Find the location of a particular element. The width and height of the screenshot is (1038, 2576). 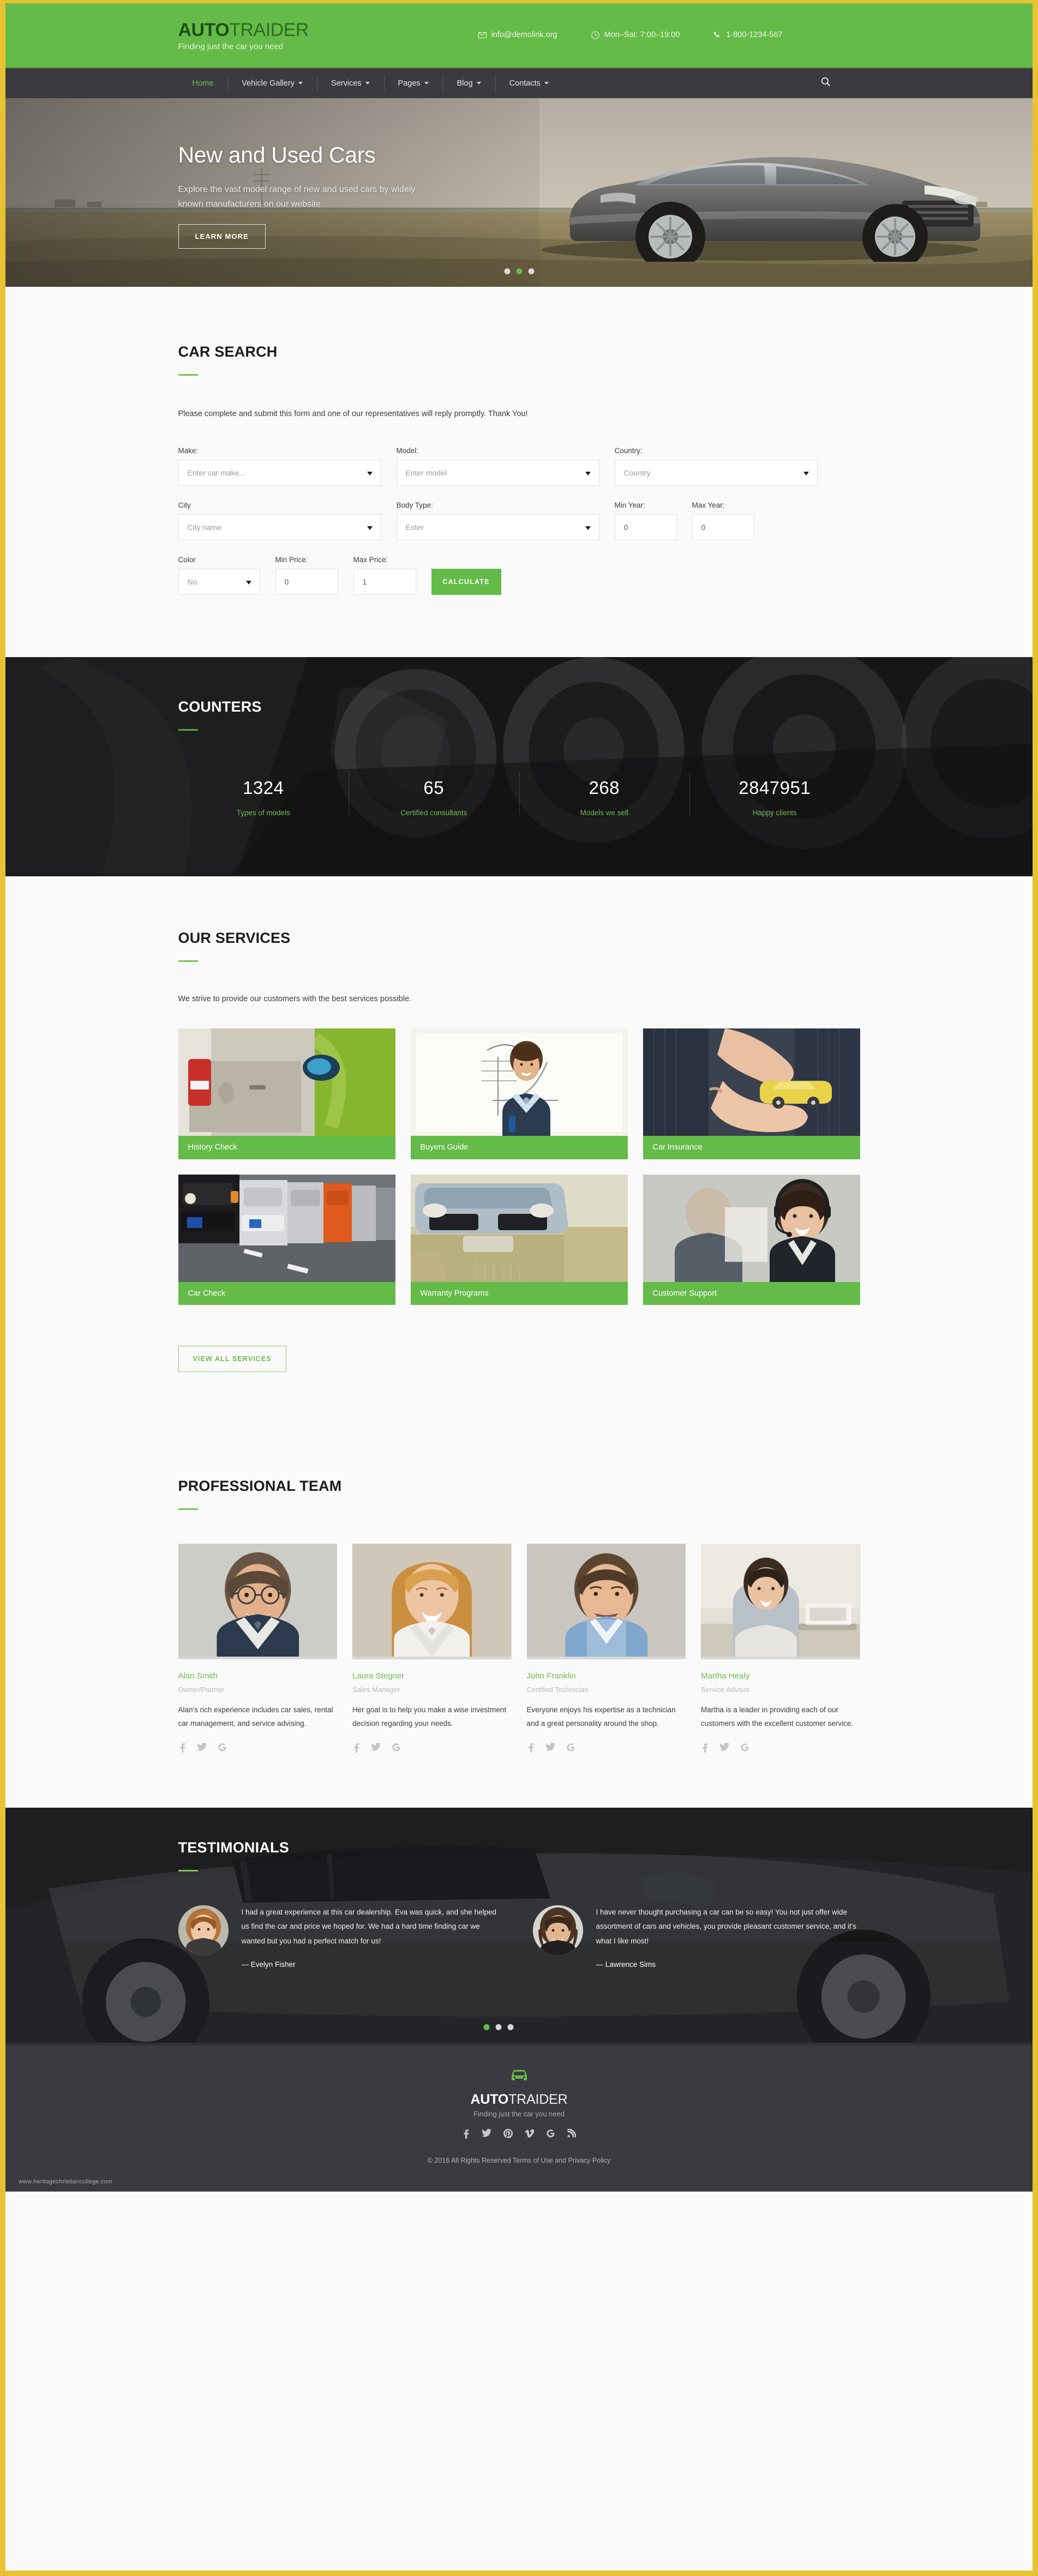

nav-item-text: Blog is located at coordinates (465, 83).